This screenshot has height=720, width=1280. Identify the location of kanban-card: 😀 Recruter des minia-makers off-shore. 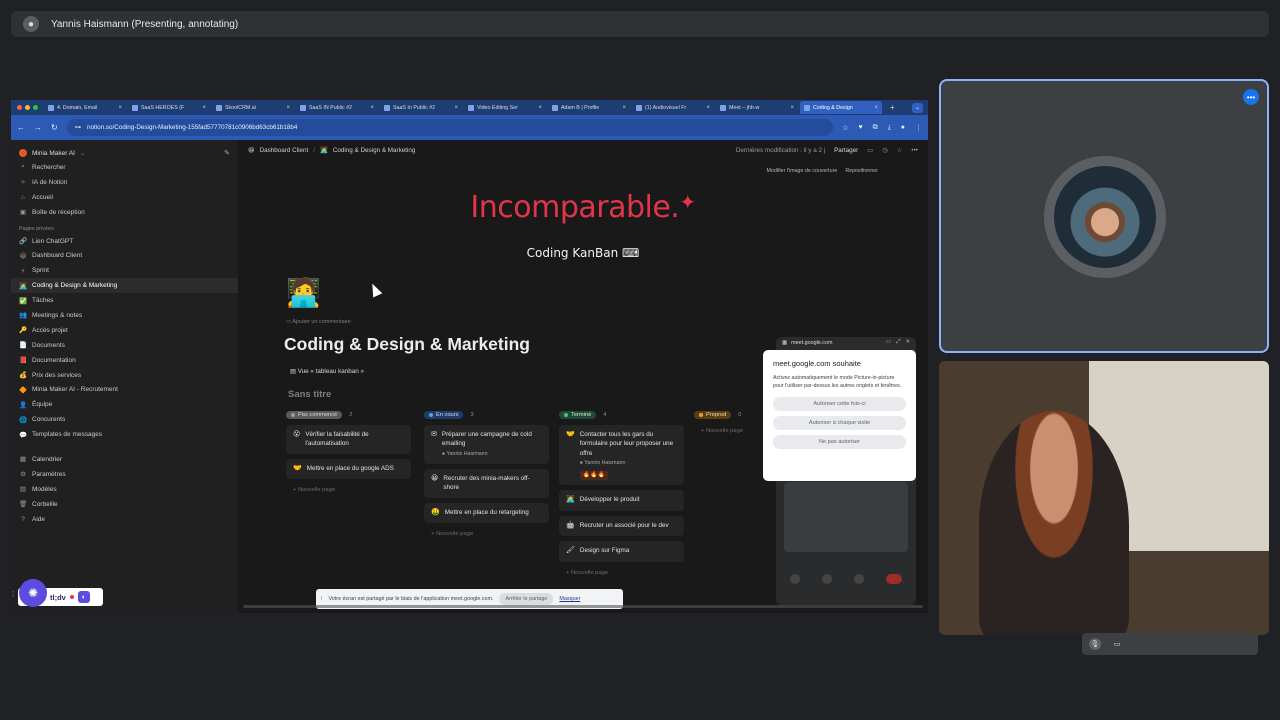
(486, 483).